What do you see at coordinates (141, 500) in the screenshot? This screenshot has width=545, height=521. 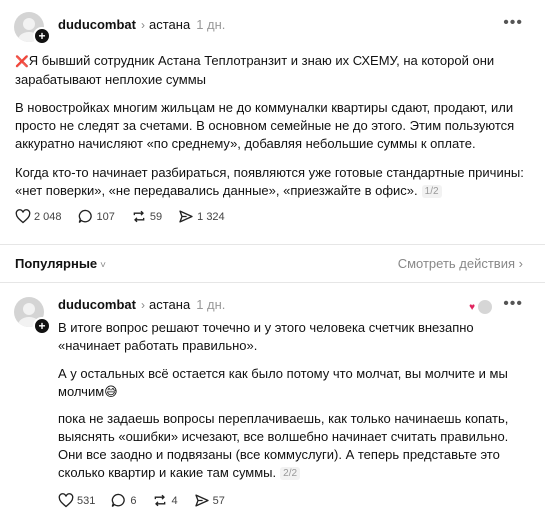 I see `post-actions: 531 6 4 57` at bounding box center [141, 500].